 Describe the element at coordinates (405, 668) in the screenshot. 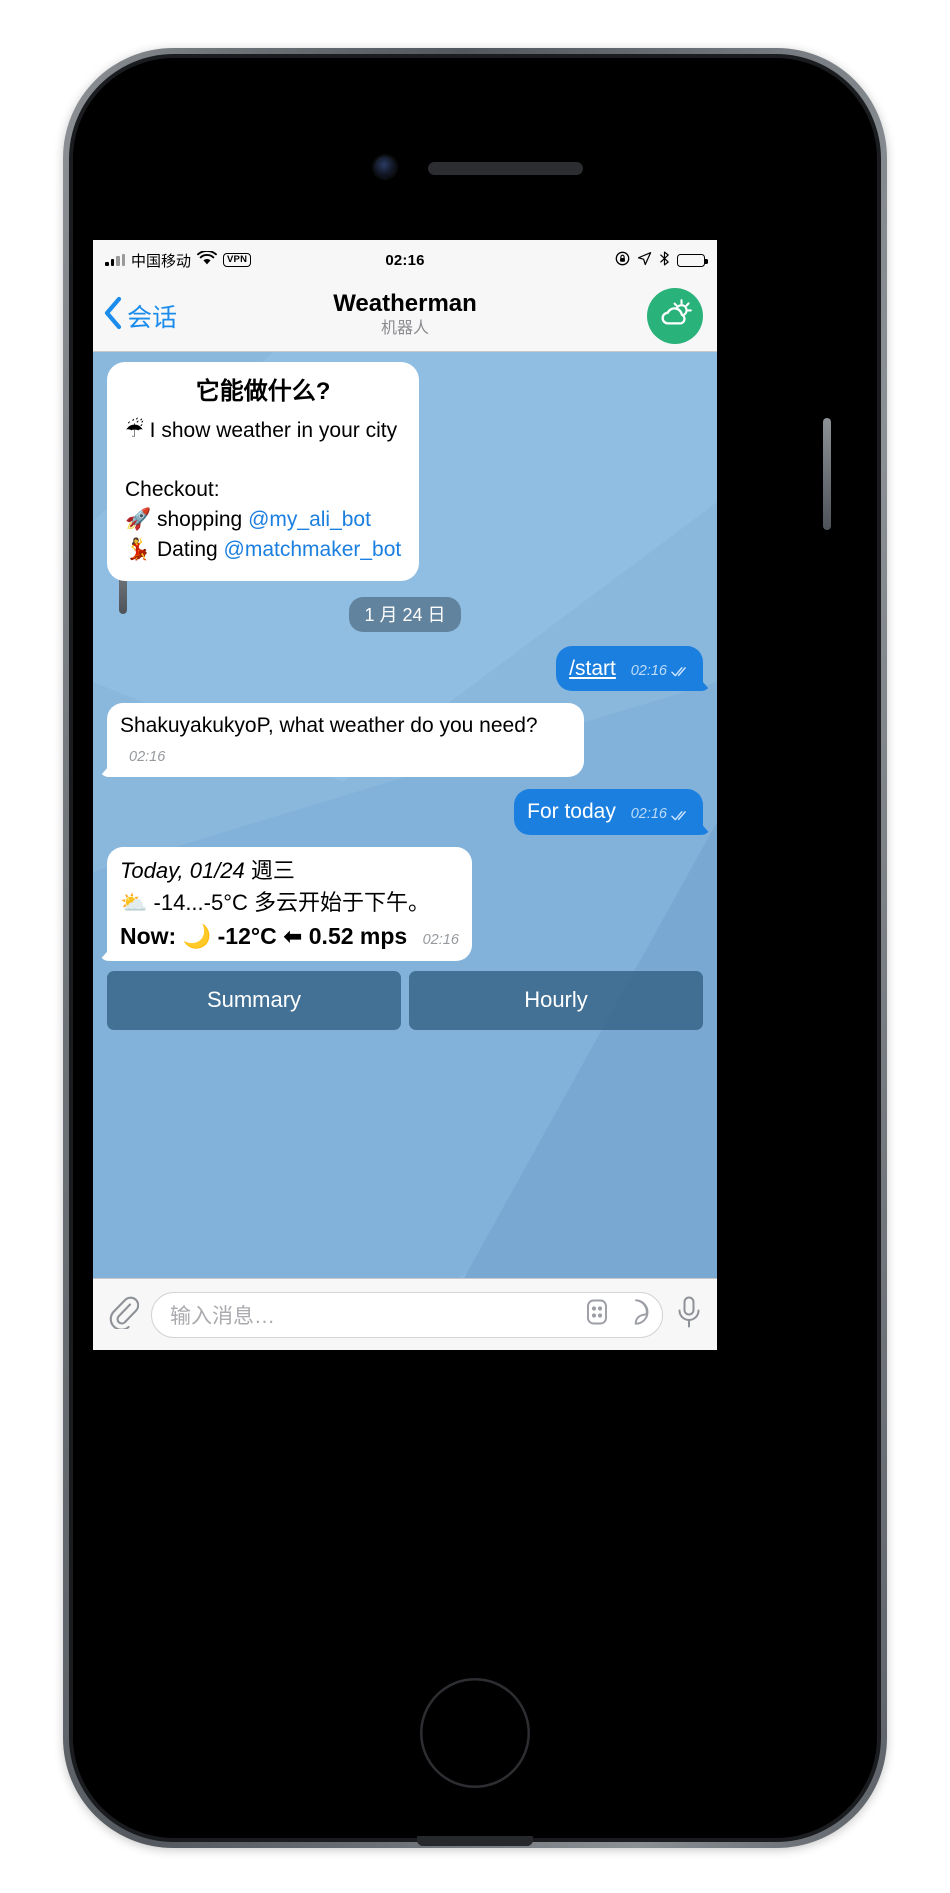

I see `message-row: /start 02:16` at that location.